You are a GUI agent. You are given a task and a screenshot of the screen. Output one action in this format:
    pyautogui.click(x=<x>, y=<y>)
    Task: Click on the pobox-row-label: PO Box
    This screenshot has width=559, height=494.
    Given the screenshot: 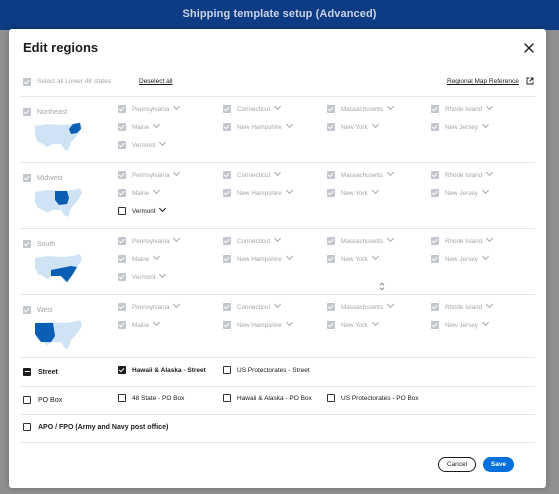 What is the action you would take?
    pyautogui.click(x=42, y=400)
    